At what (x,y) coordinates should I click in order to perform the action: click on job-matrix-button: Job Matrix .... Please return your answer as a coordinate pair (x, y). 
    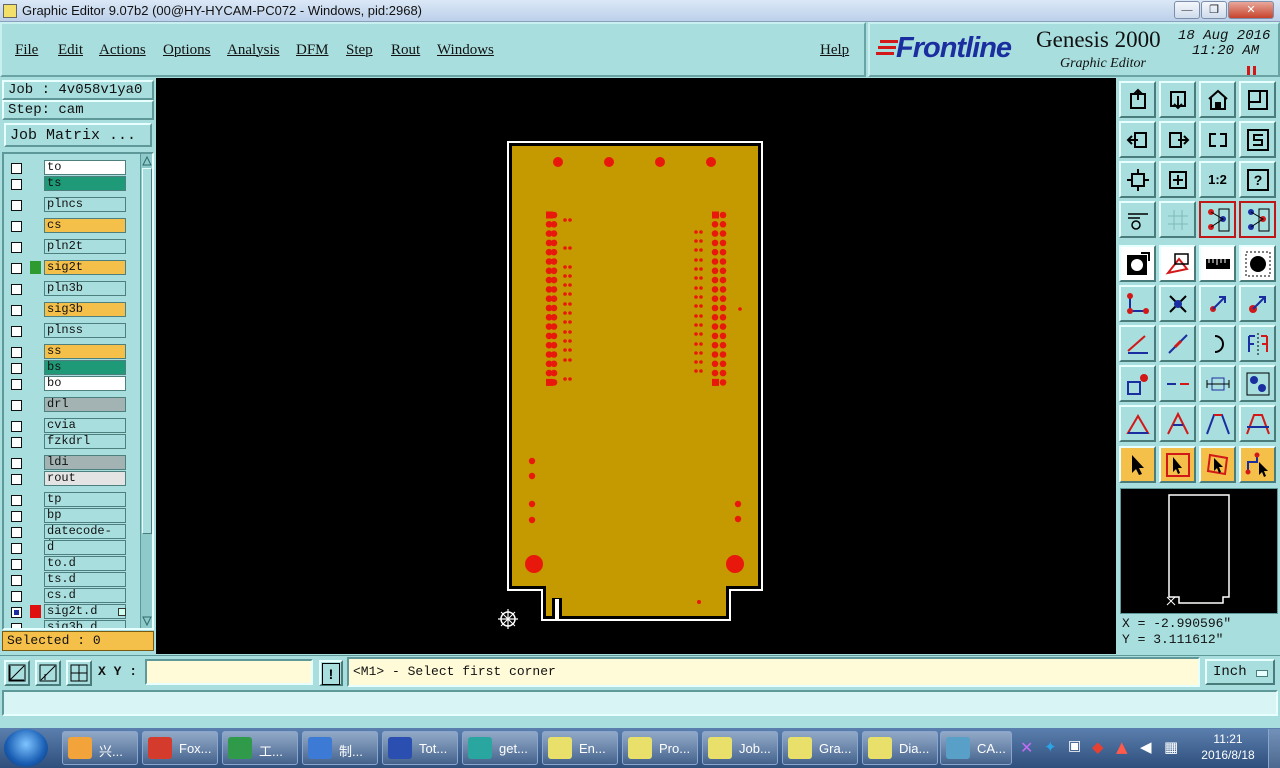
    Looking at the image, I should click on (78, 135).